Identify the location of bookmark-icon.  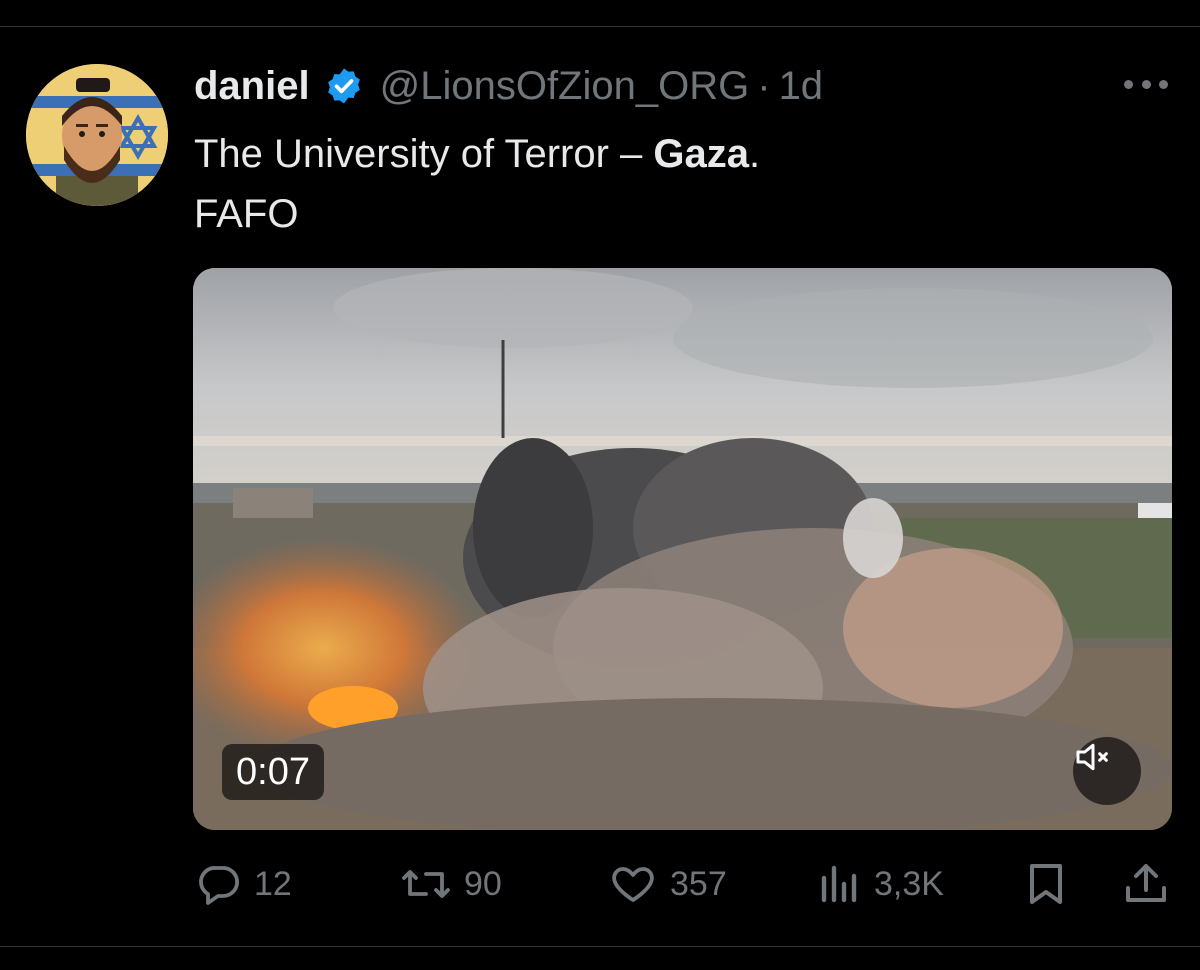
(1046, 884).